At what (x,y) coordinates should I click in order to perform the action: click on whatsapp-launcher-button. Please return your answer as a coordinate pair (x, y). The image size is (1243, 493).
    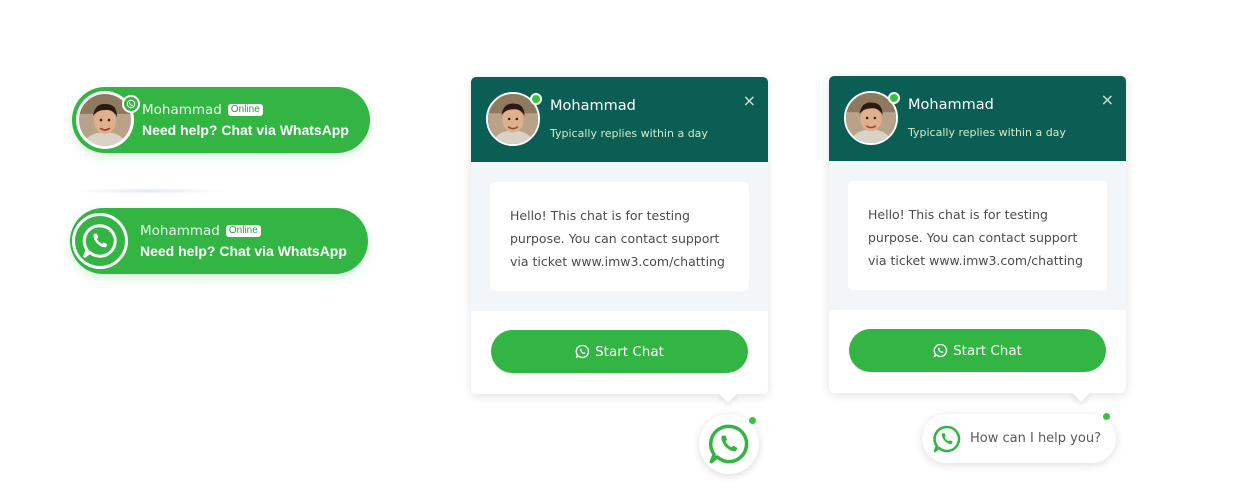
    Looking at the image, I should click on (729, 444).